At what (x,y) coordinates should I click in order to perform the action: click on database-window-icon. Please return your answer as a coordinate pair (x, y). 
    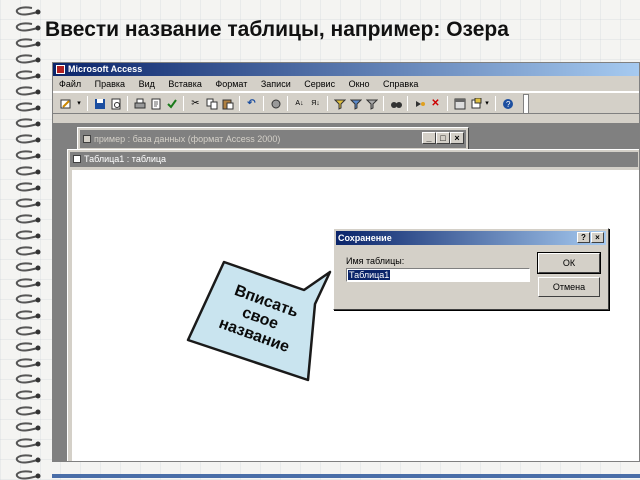
    Looking at the image, I should click on (459, 103).